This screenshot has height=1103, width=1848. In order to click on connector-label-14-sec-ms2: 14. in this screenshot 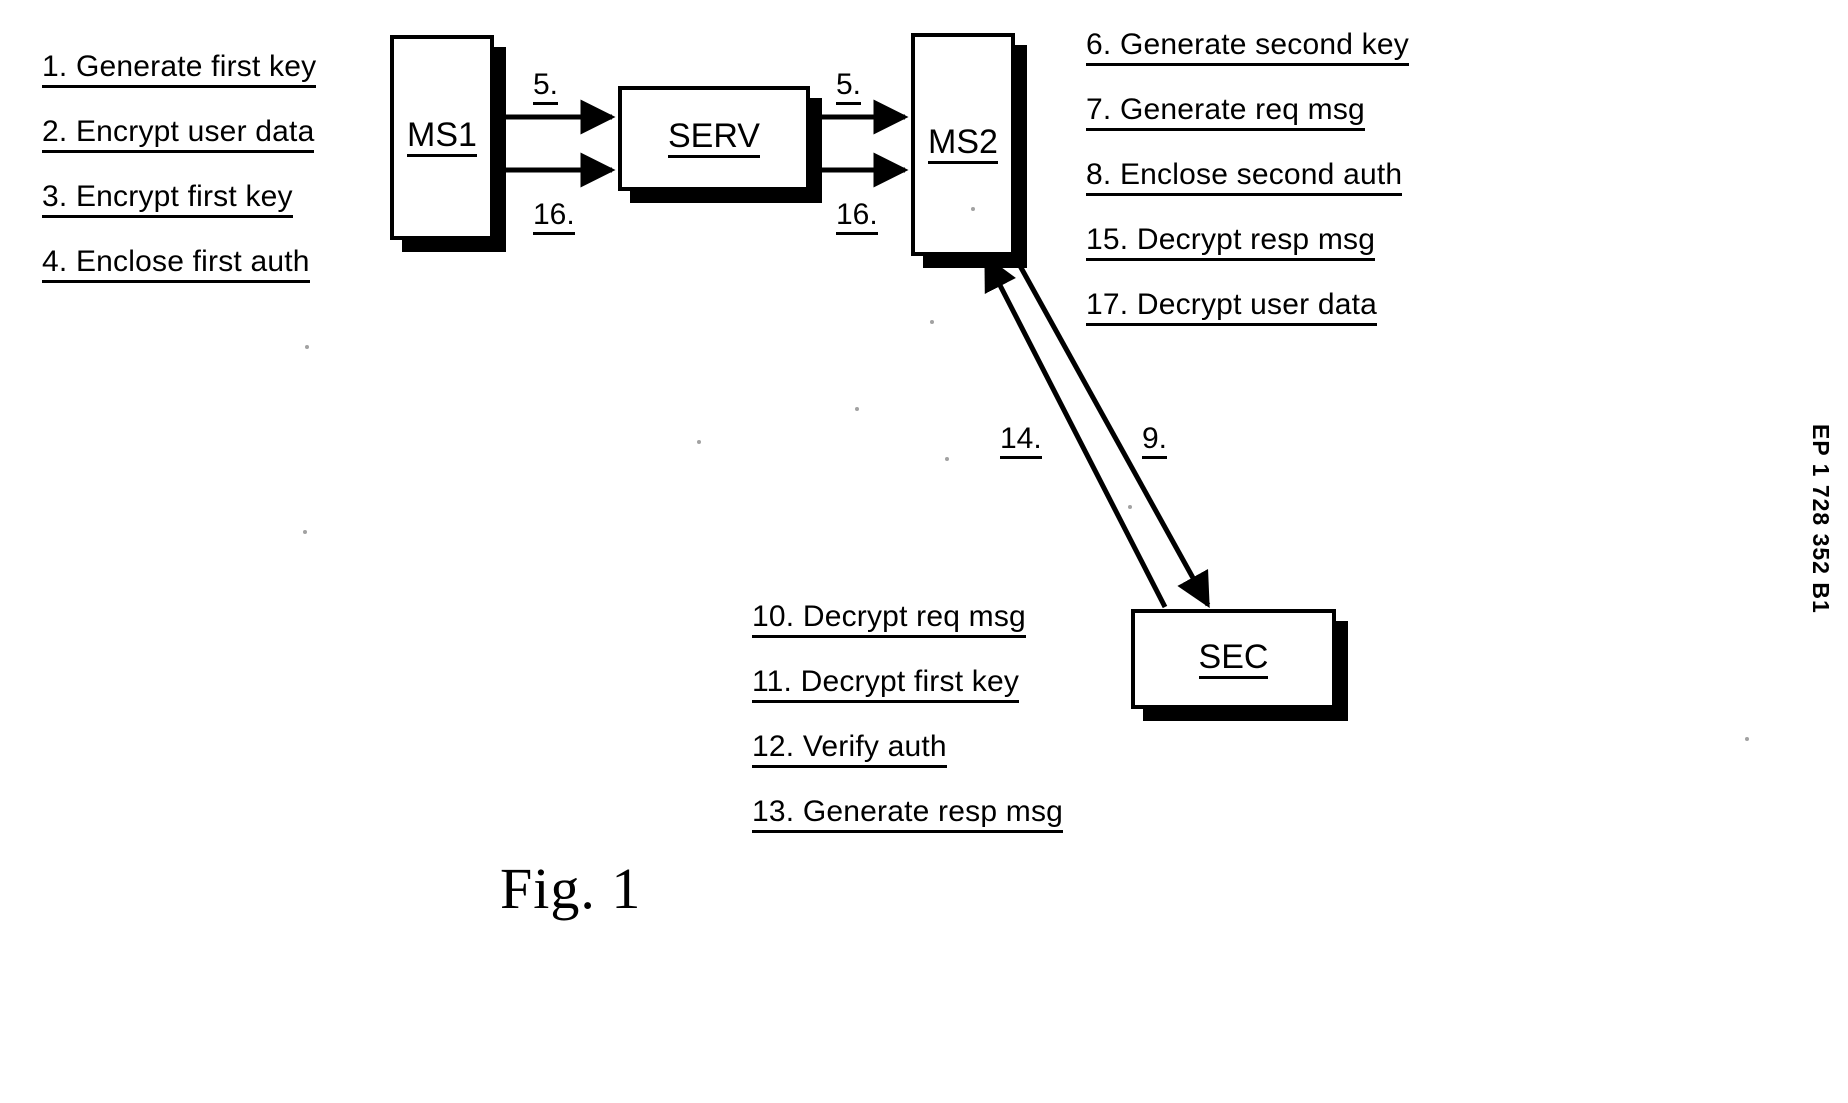, I will do `click(1021, 441)`.